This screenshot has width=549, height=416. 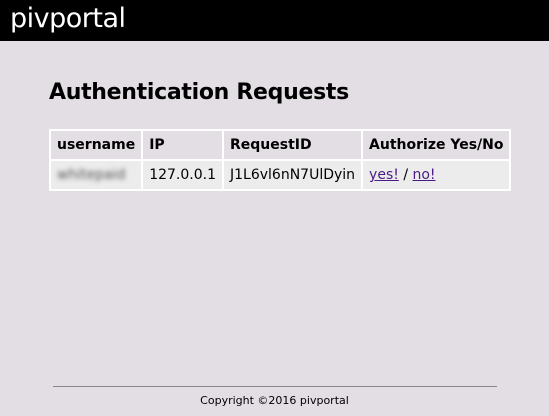 What do you see at coordinates (68, 19) in the screenshot?
I see `brand-logo: pivportal` at bounding box center [68, 19].